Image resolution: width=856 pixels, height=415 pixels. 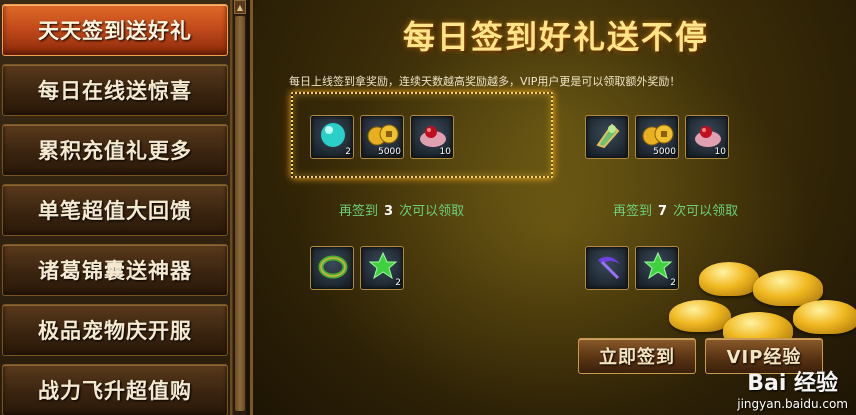 I want to click on reward-item-scythe, so click(x=607, y=268).